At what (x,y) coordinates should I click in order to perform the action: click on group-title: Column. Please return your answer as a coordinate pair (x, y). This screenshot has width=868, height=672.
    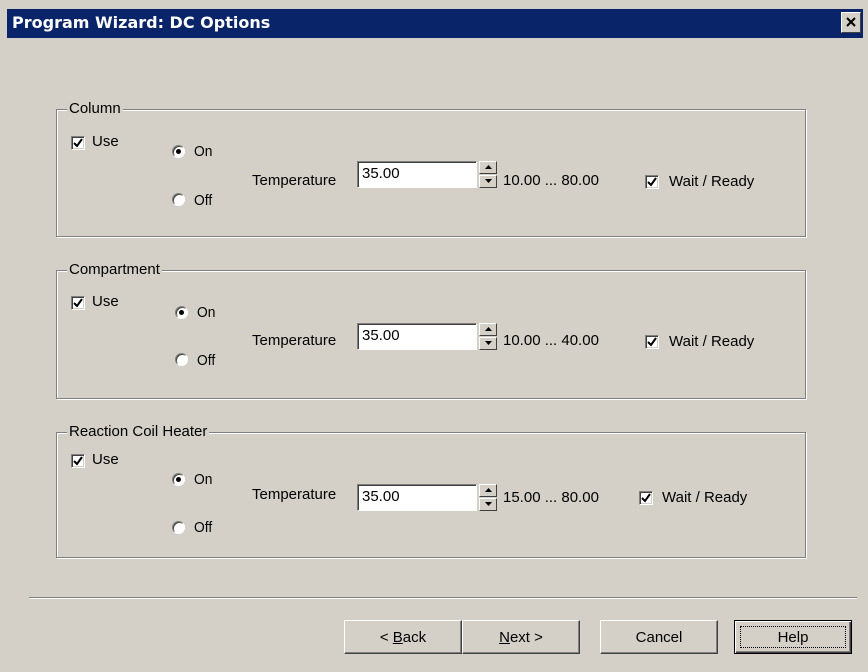
    Looking at the image, I should click on (95, 108).